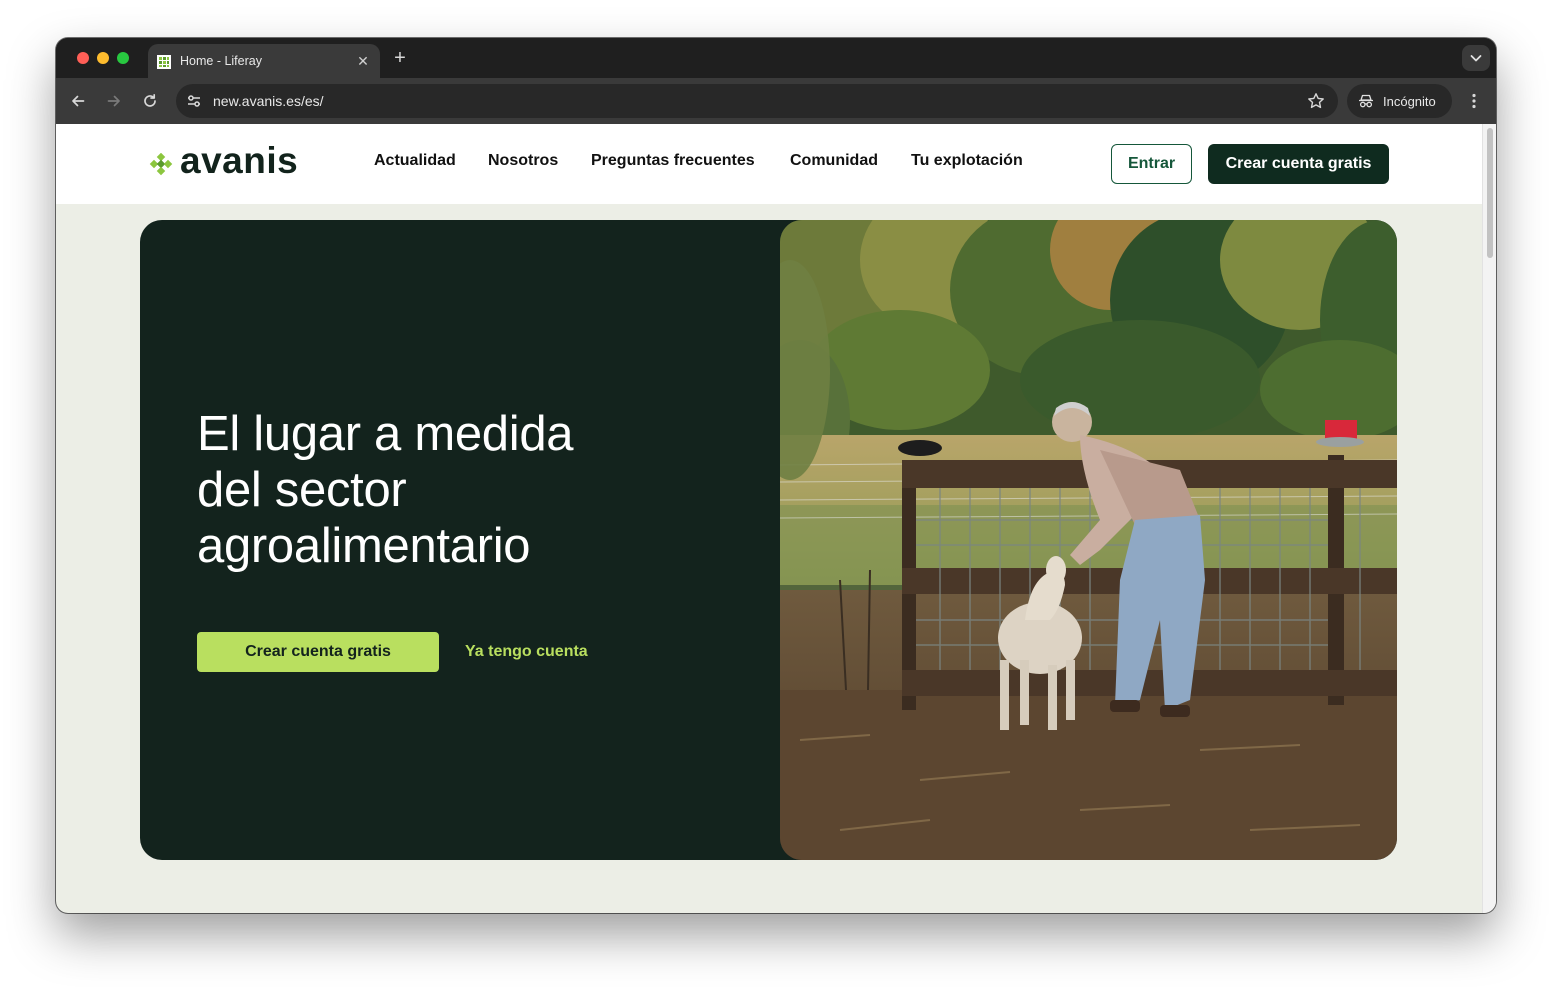 The height and width of the screenshot is (987, 1552). Describe the element at coordinates (776, 58) in the screenshot. I see `tab-strip: Home - Liferay ✕ +` at that location.